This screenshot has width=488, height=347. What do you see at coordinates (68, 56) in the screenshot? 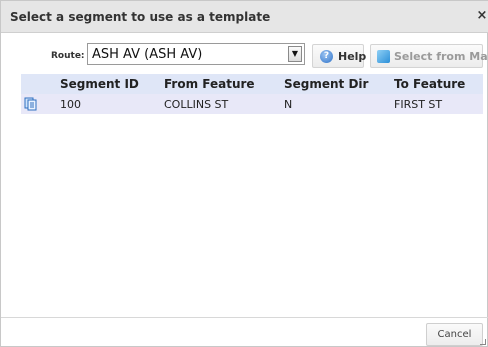
I see `route-label: Route:` at bounding box center [68, 56].